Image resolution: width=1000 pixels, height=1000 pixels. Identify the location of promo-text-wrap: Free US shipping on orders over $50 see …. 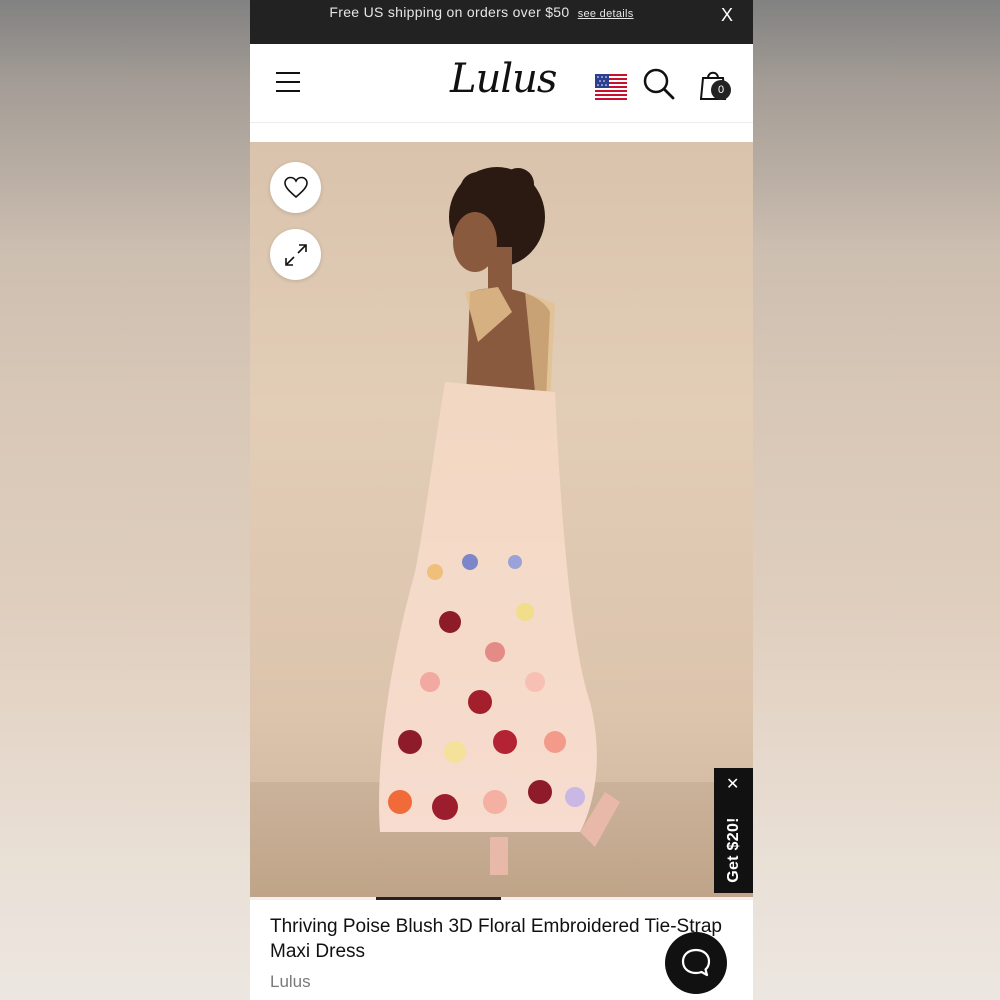
(481, 12).